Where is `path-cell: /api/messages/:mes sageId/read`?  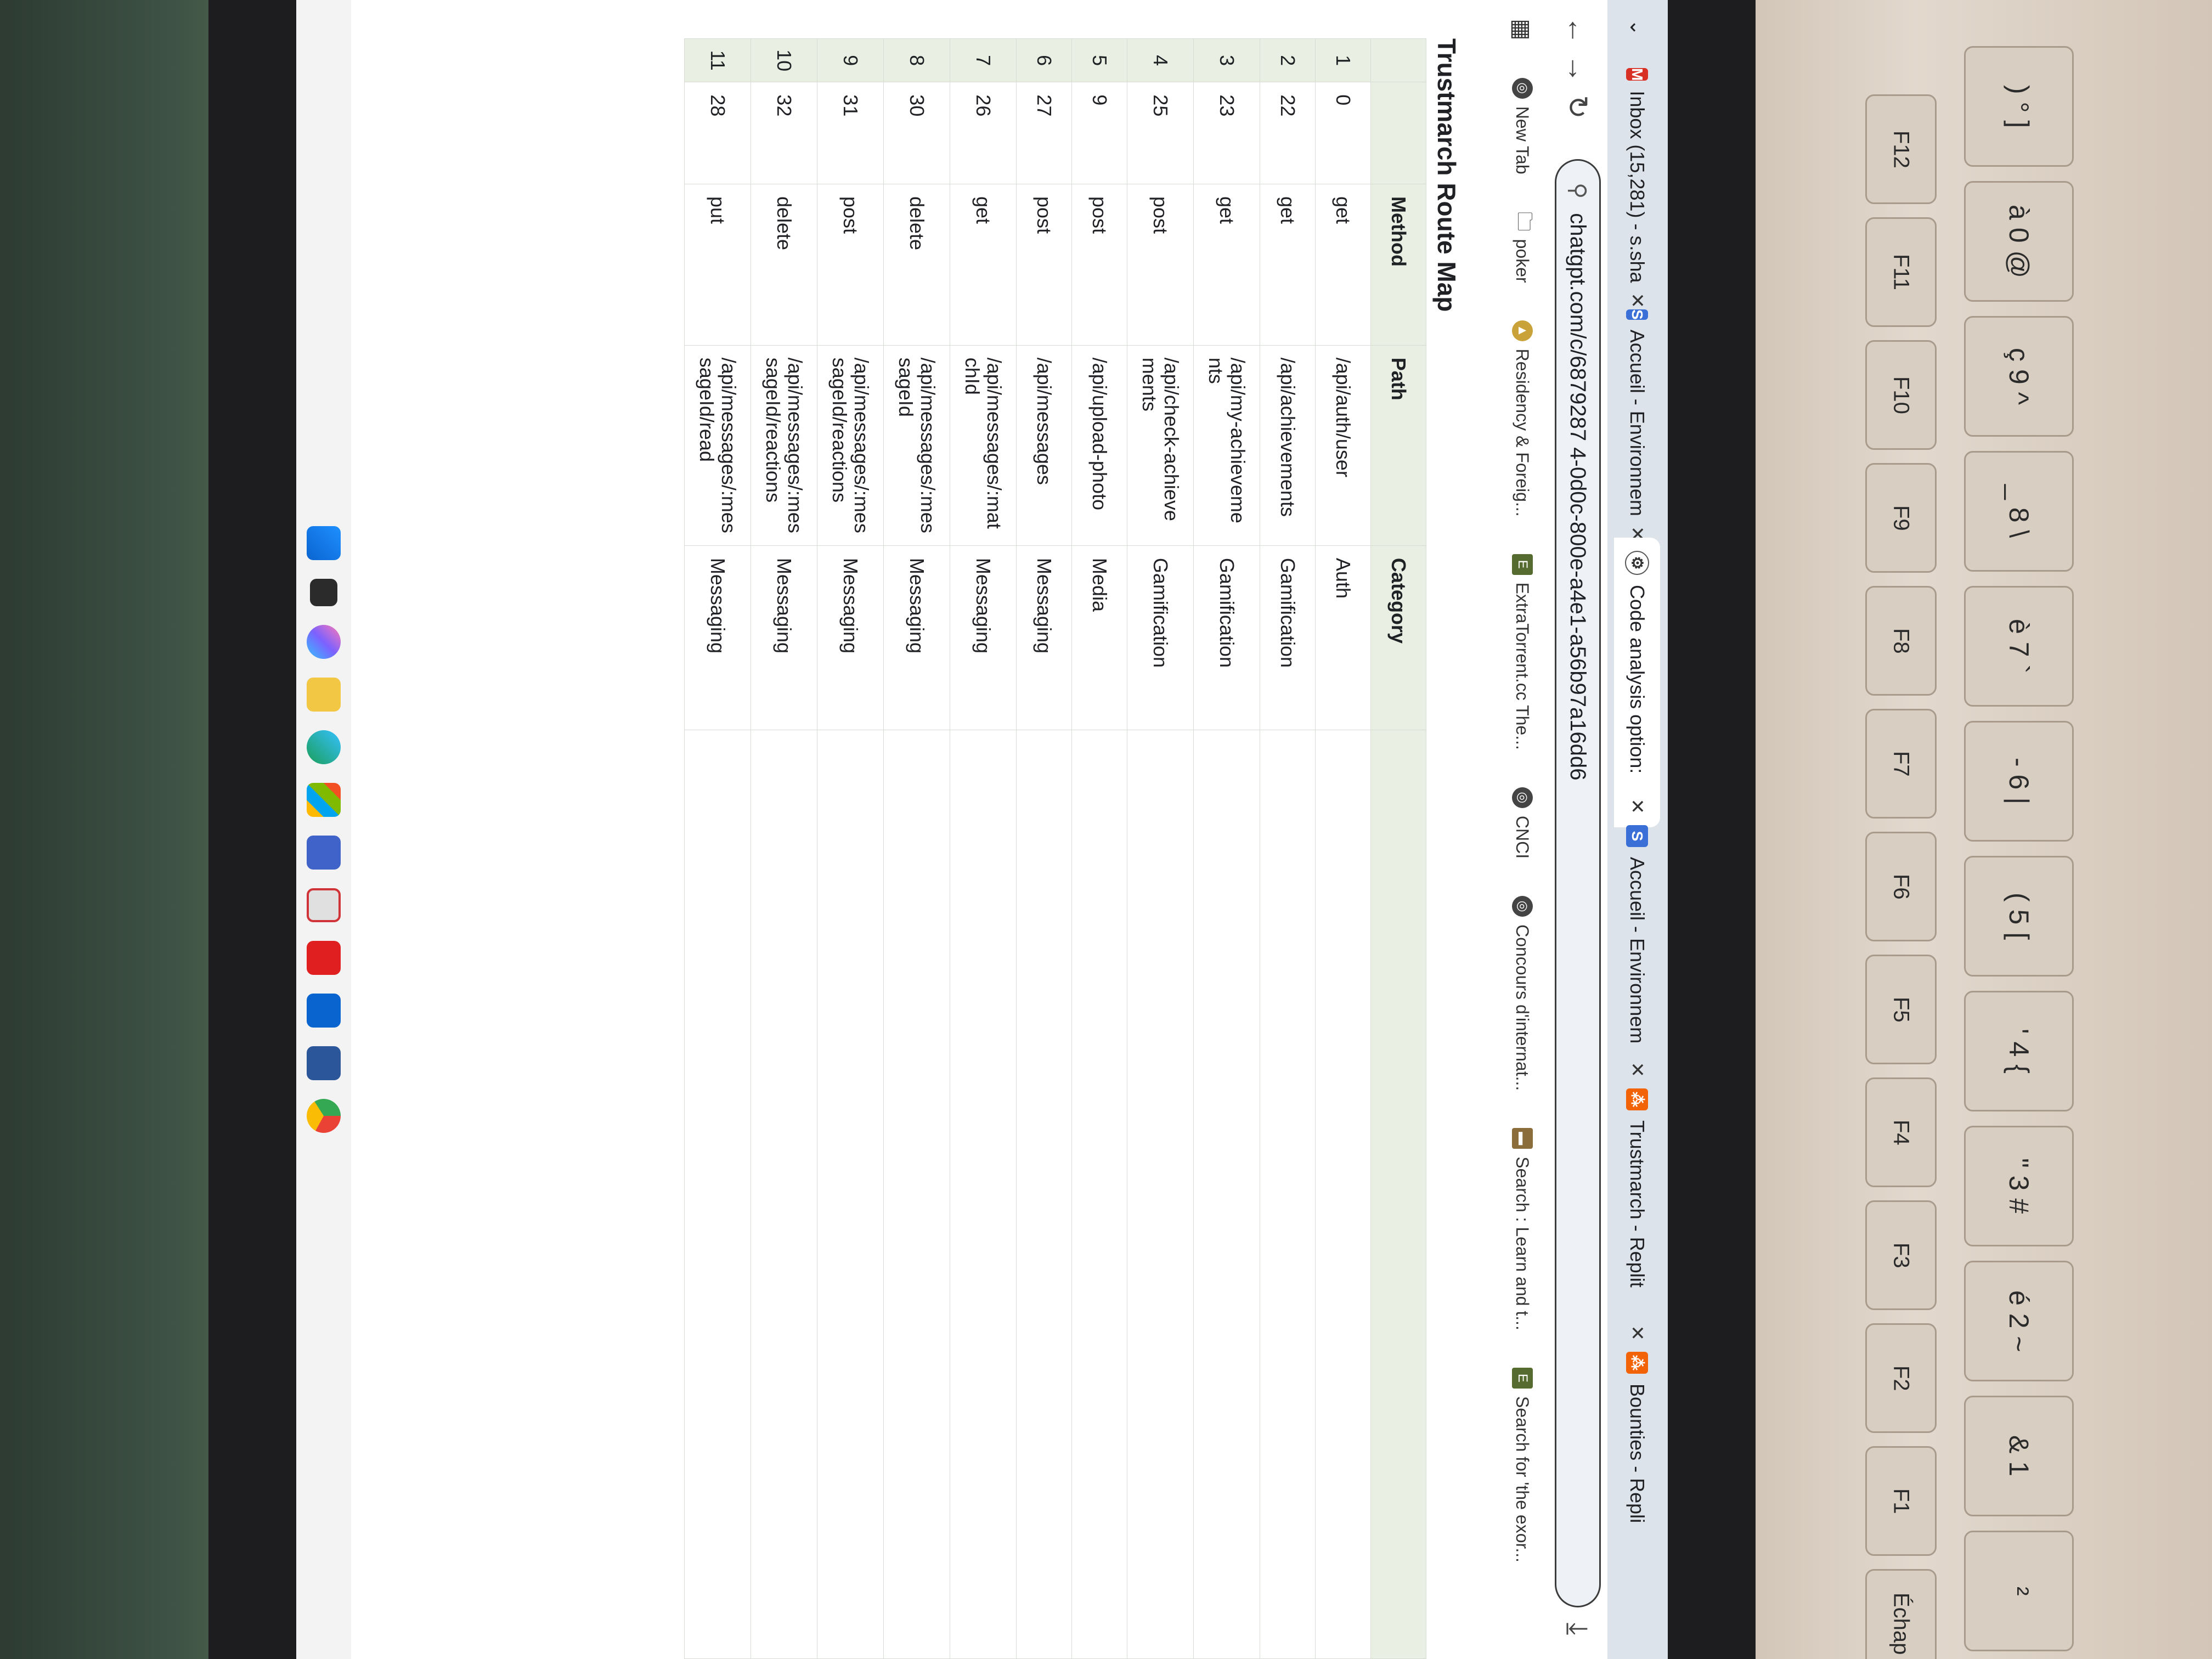 path-cell: /api/messages/:mes sageId/read is located at coordinates (718, 446).